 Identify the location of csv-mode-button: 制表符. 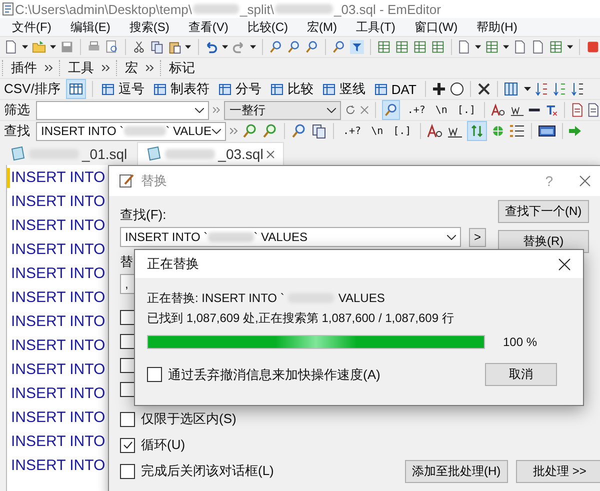
(181, 89).